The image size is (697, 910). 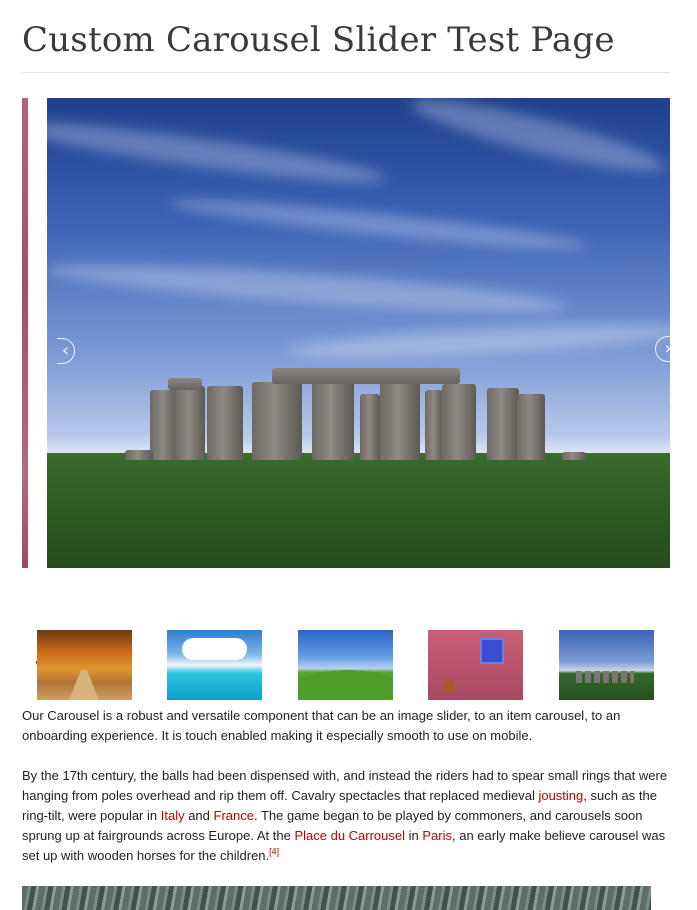 I want to click on link-italy: Italy, so click(x=173, y=815).